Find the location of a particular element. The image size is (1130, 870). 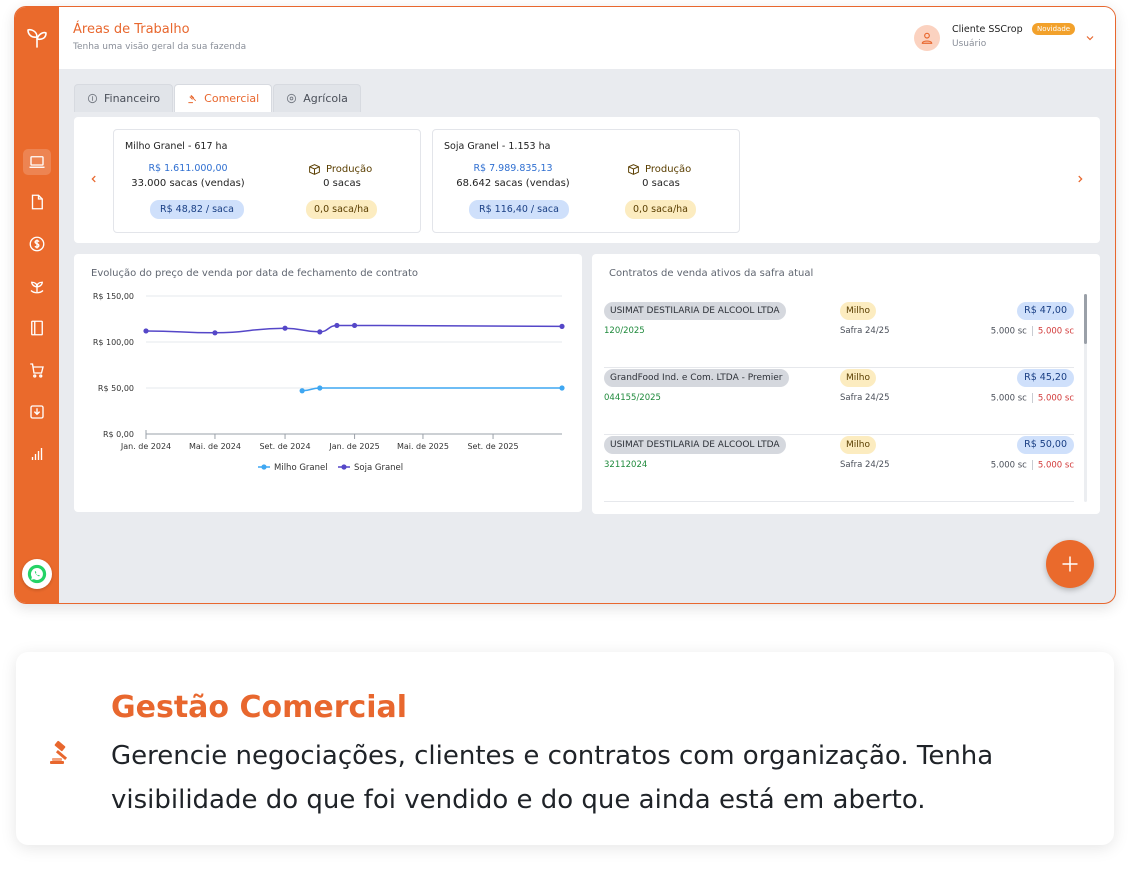

seed-icon is located at coordinates (292, 98).